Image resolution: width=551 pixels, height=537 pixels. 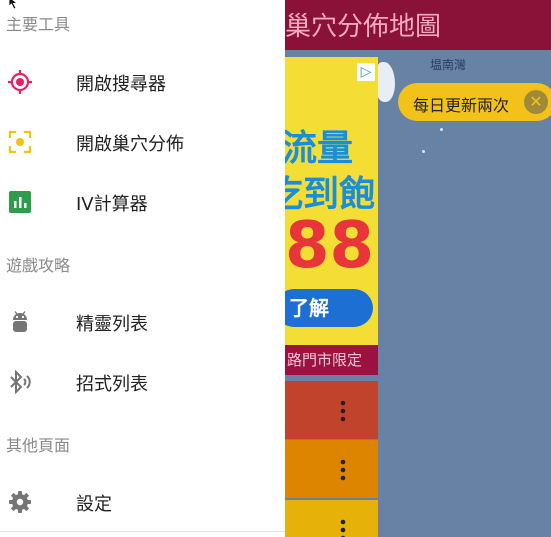 What do you see at coordinates (363, 27) in the screenshot?
I see `app-title: 巢穴分佈地圖` at bounding box center [363, 27].